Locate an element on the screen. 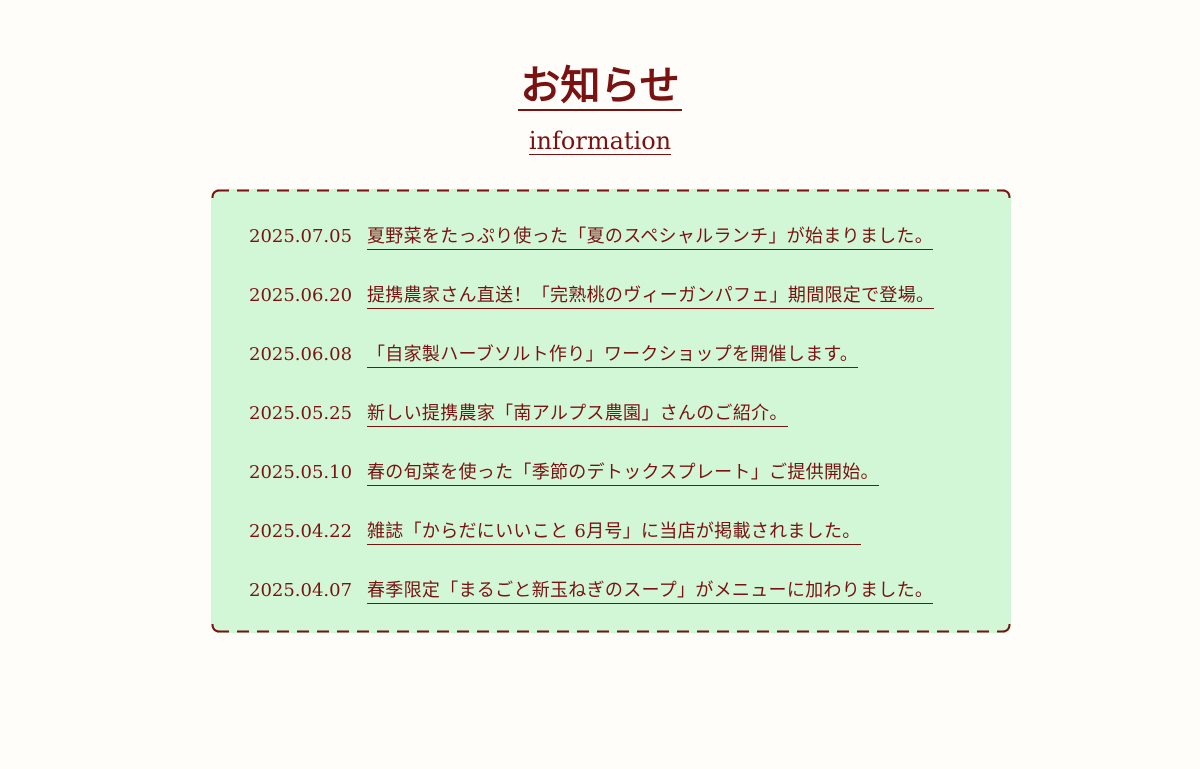 Image resolution: width=1200 pixels, height=769 pixels. news-date: 2025.07.05 is located at coordinates (301, 236).